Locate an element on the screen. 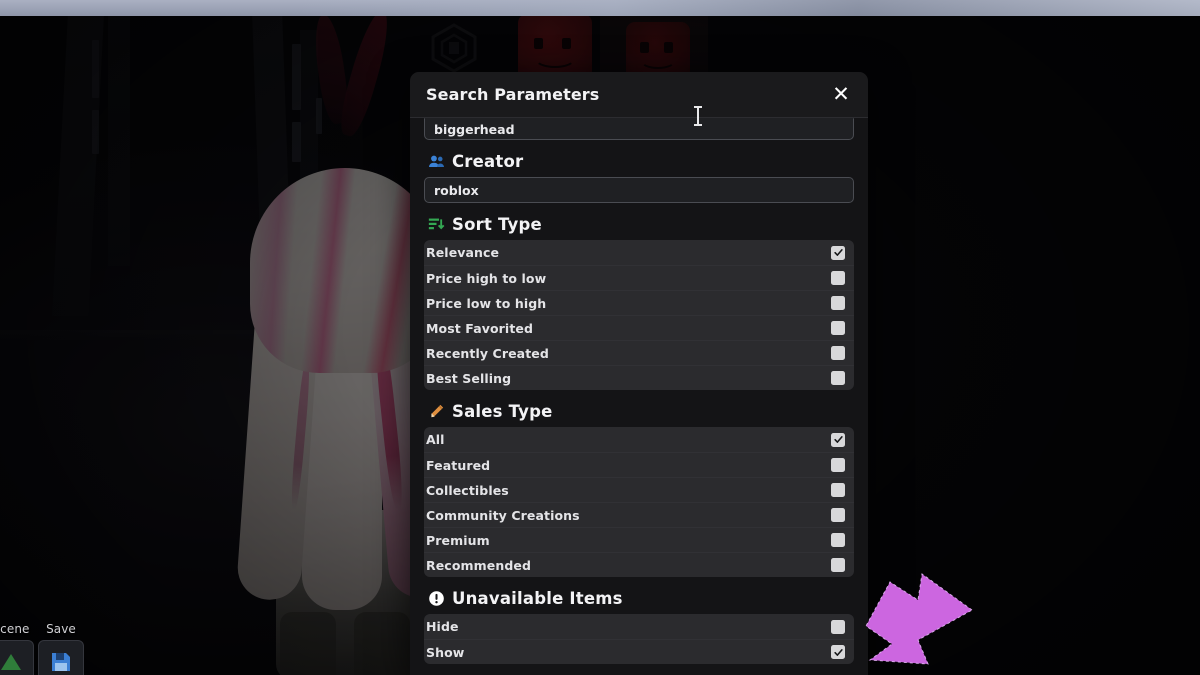 The image size is (1200, 675). scene-tool-label: Scene is located at coordinates (15, 629).